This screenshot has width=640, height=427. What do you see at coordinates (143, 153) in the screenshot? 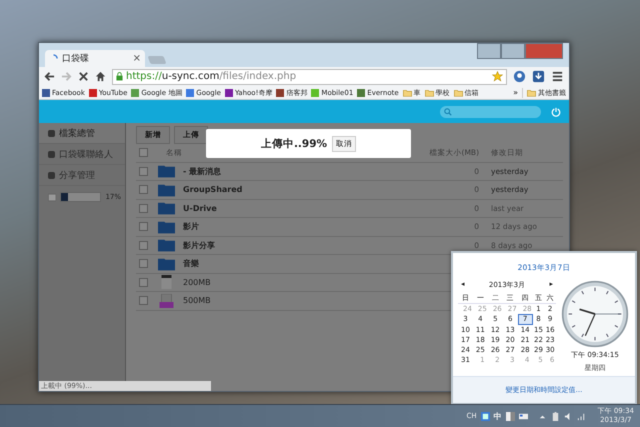
I see `select-all-checkbox` at bounding box center [143, 153].